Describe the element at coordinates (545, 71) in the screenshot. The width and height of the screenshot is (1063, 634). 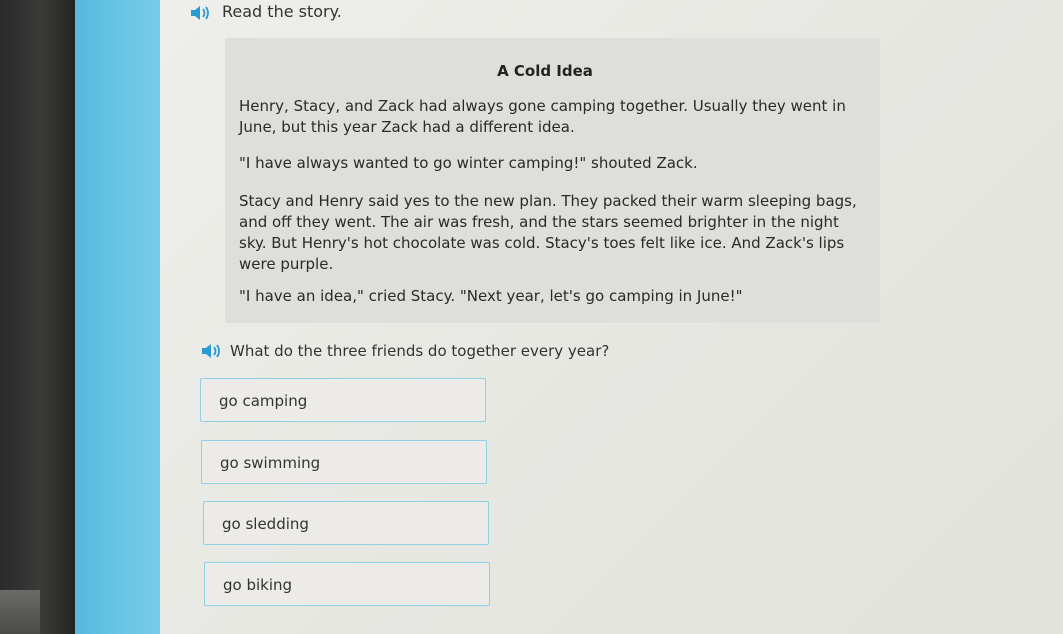
I see `story-title: A Cold Idea` at that location.